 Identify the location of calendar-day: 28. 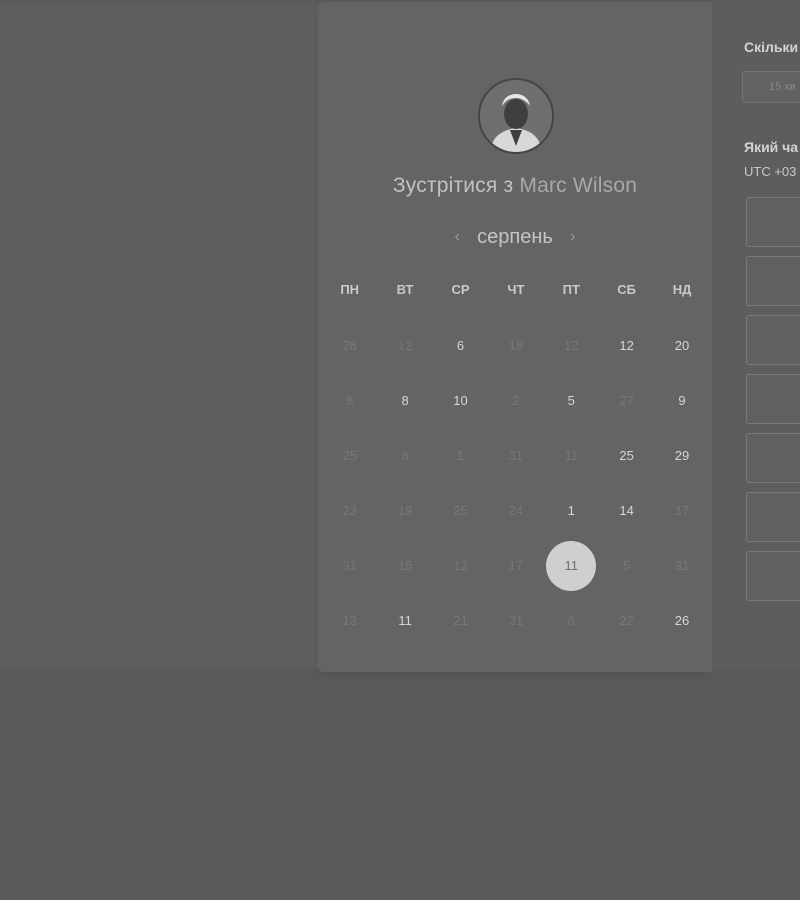
(349, 345).